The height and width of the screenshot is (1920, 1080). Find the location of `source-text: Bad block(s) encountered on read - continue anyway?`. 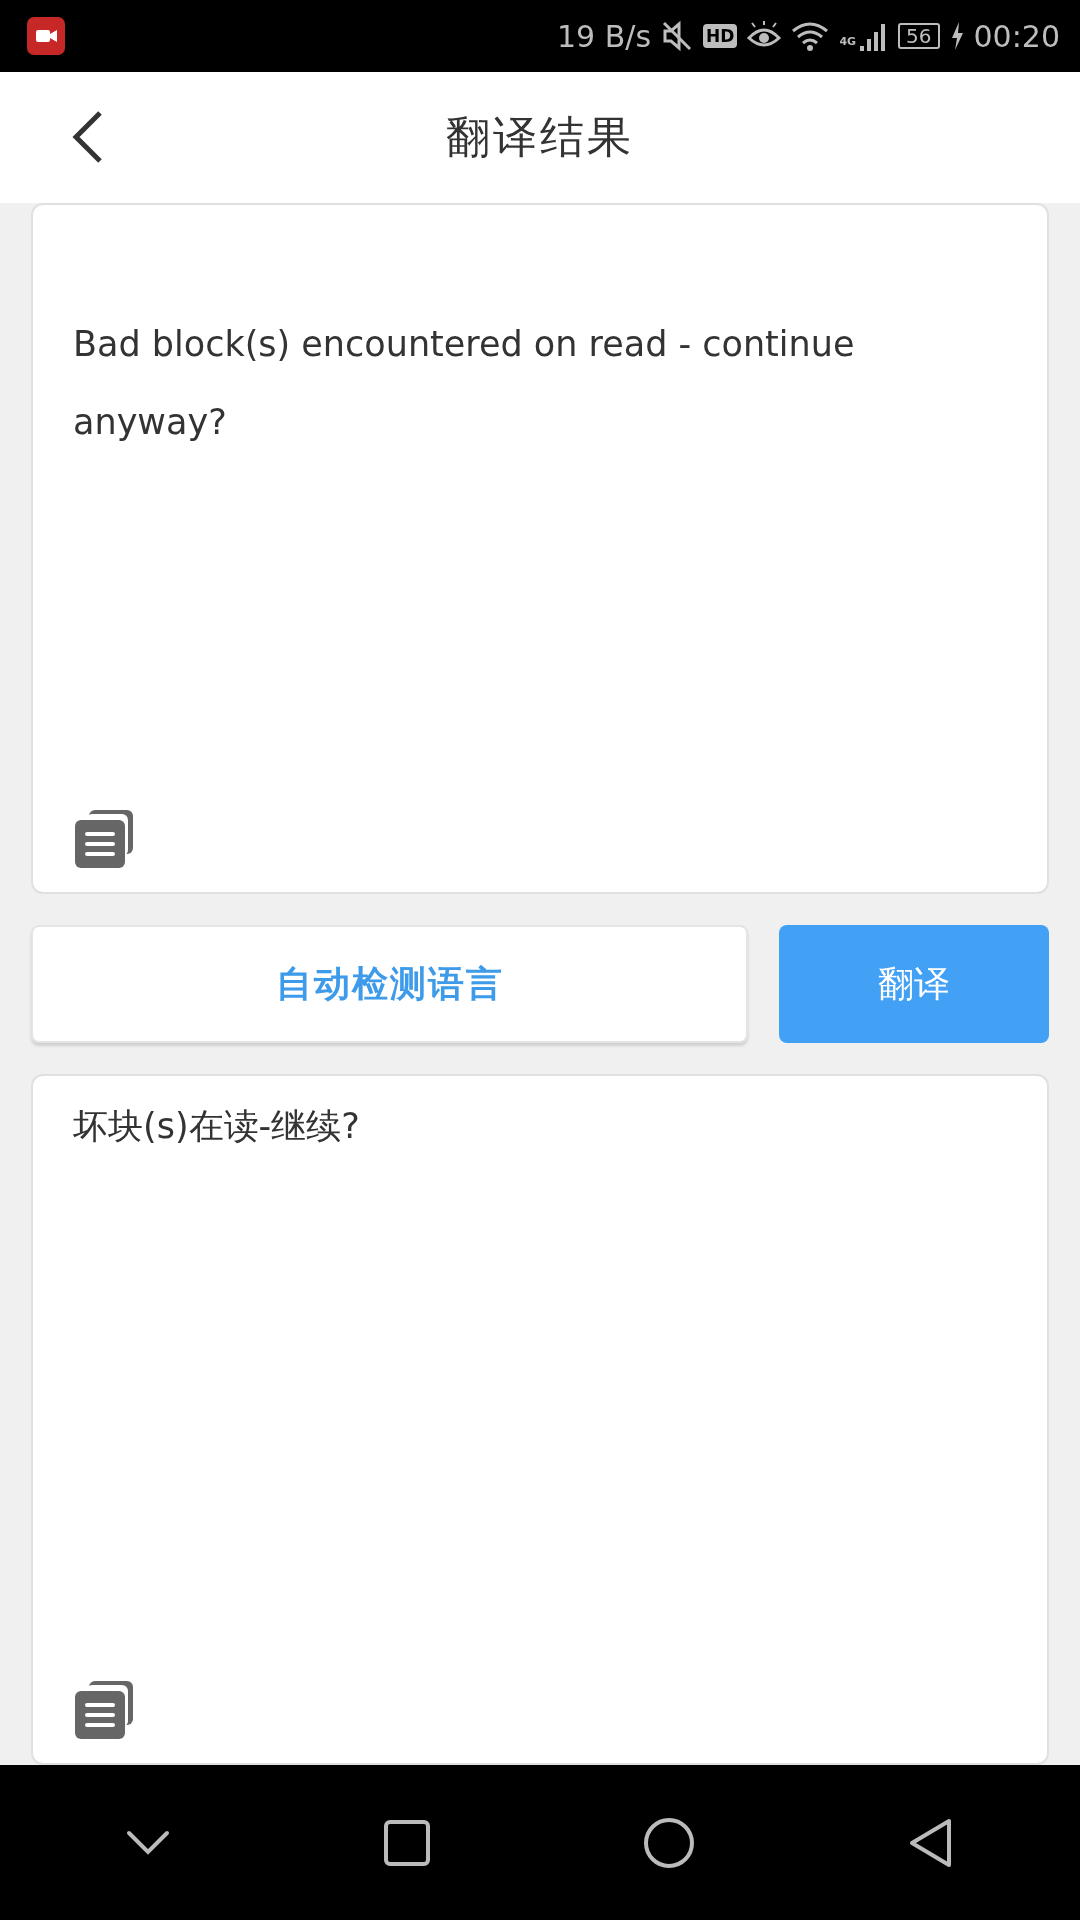

source-text: Bad block(s) encountered on read - continue anyway? is located at coordinates (464, 383).